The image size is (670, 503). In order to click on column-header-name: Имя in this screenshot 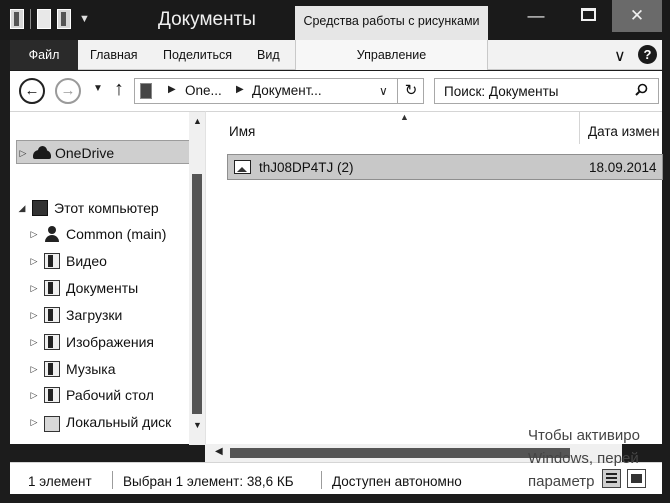, I will do `click(242, 131)`.